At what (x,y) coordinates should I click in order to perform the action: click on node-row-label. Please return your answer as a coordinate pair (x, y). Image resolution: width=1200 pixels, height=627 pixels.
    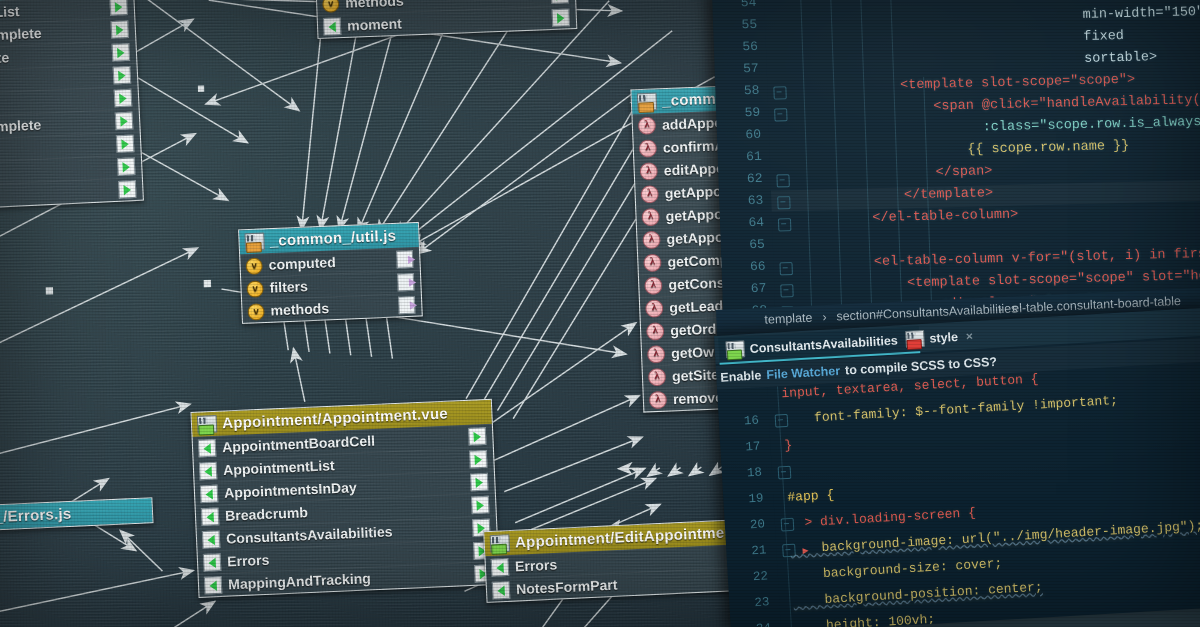
    Looking at the image, I should click on (56, 194).